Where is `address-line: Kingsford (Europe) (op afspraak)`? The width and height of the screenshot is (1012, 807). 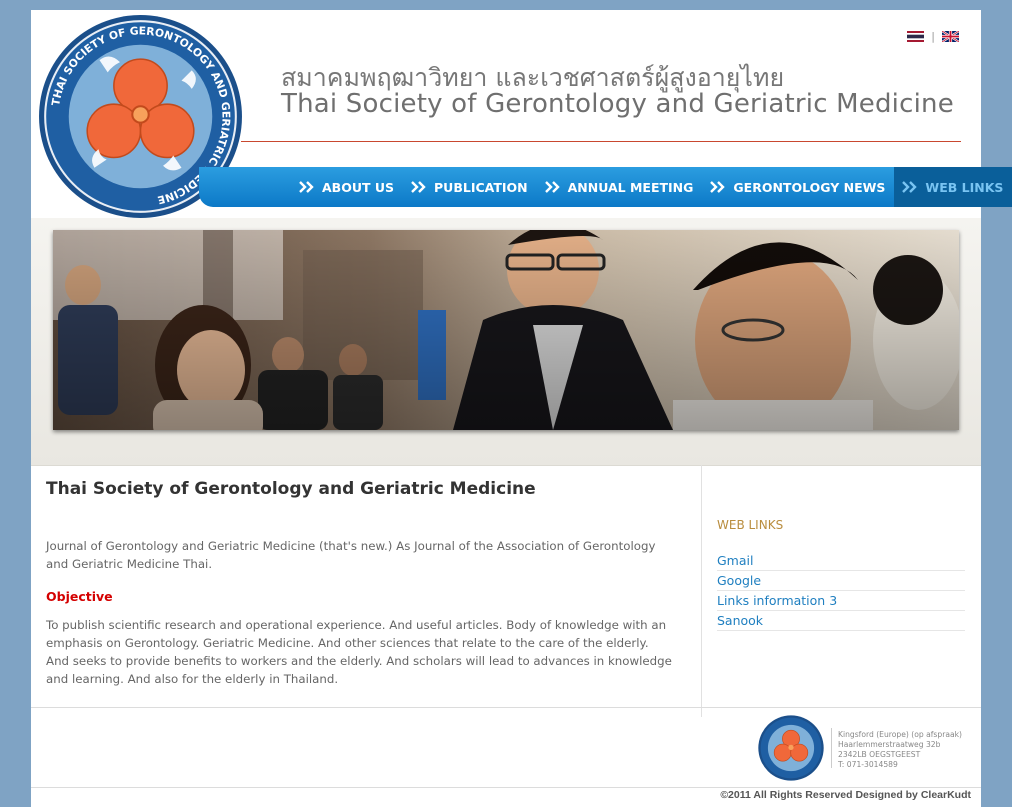
address-line: Kingsford (Europe) (op afspraak) is located at coordinates (900, 734).